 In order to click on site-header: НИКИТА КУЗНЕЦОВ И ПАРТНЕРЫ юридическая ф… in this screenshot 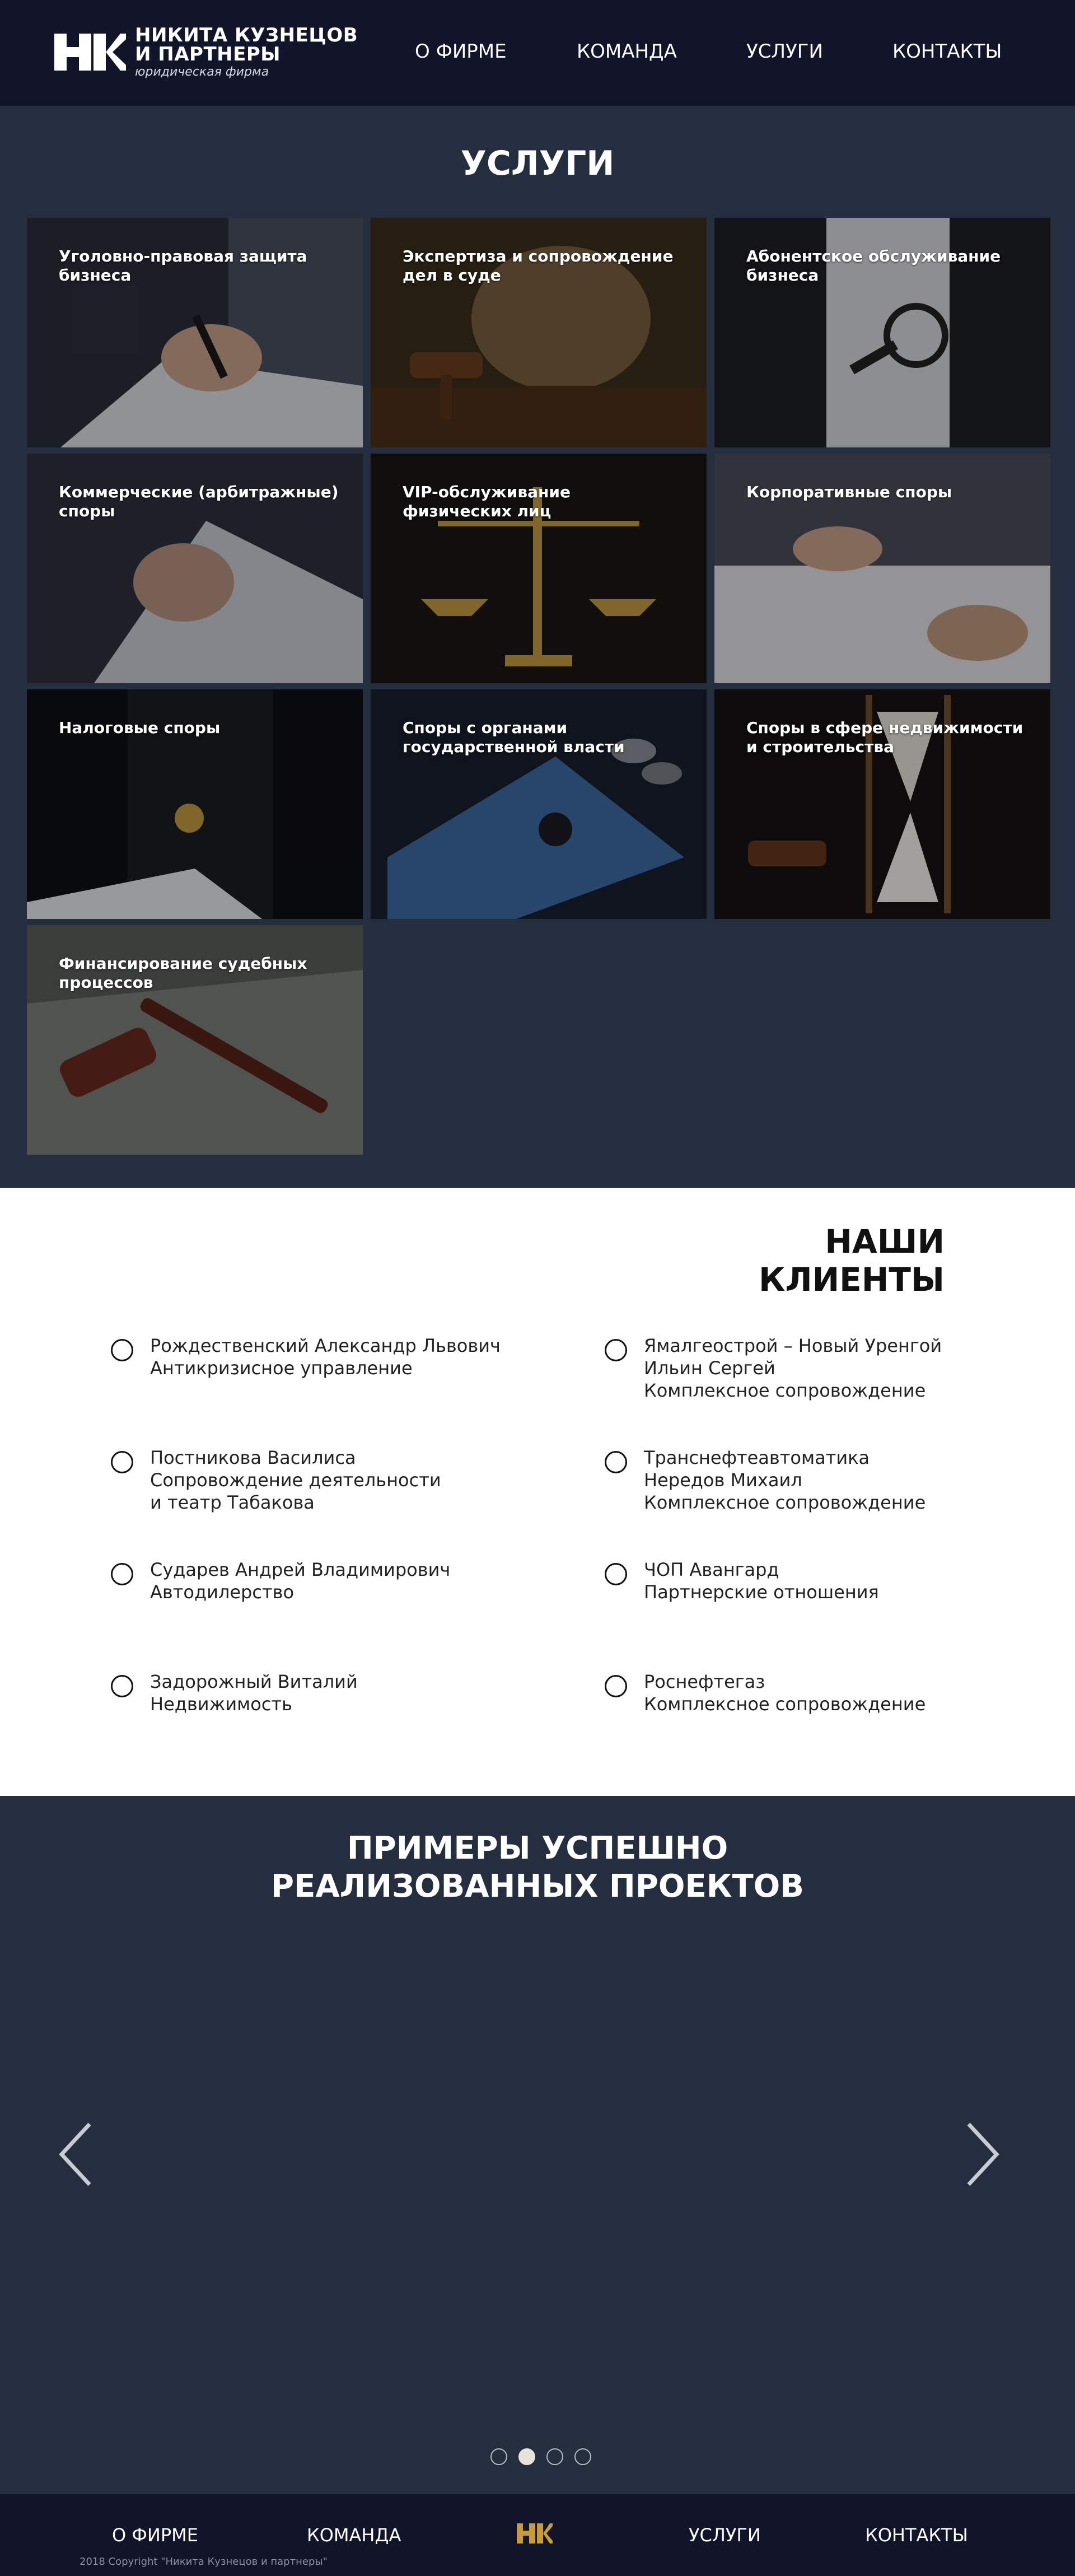, I will do `click(537, 53)`.